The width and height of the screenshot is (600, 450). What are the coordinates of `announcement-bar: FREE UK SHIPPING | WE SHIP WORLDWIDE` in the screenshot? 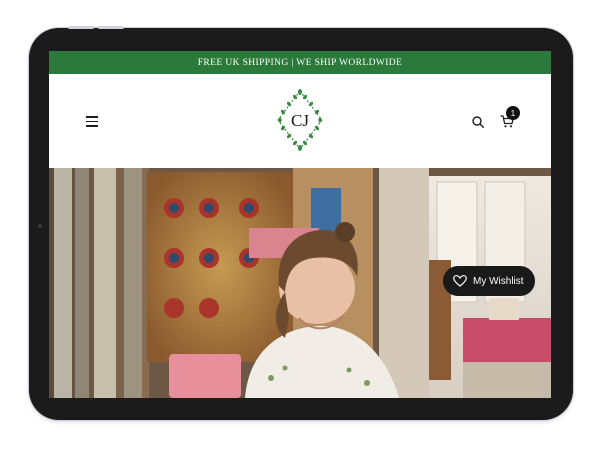 It's located at (300, 62).